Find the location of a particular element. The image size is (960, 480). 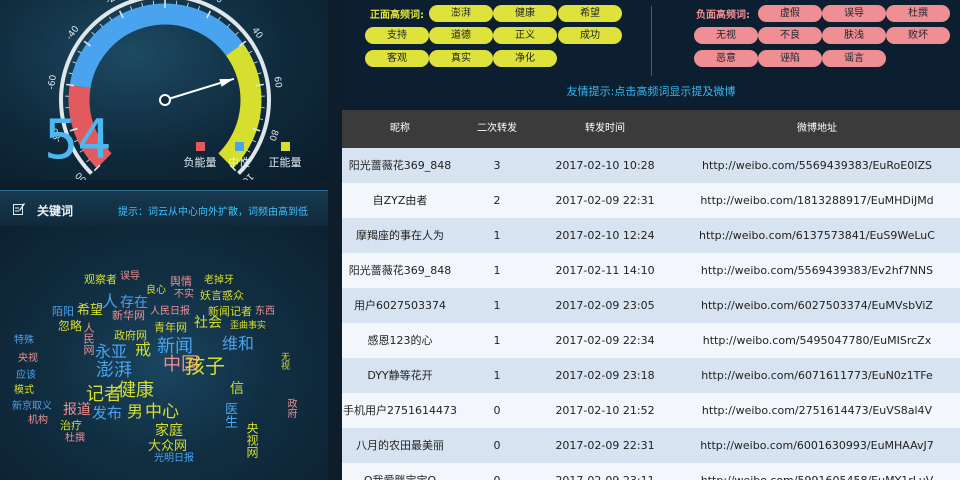

keyword-word: 机构 is located at coordinates (38, 421).